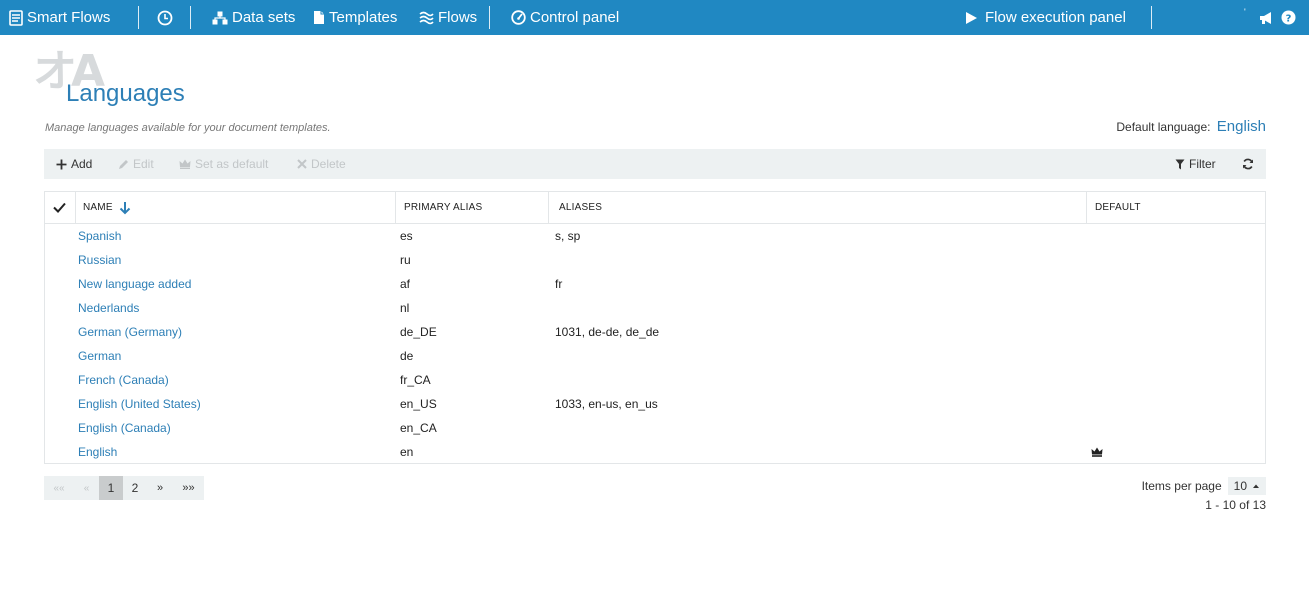 The width and height of the screenshot is (1309, 610). What do you see at coordinates (1265, 17) in the screenshot?
I see `megaphone-icon` at bounding box center [1265, 17].